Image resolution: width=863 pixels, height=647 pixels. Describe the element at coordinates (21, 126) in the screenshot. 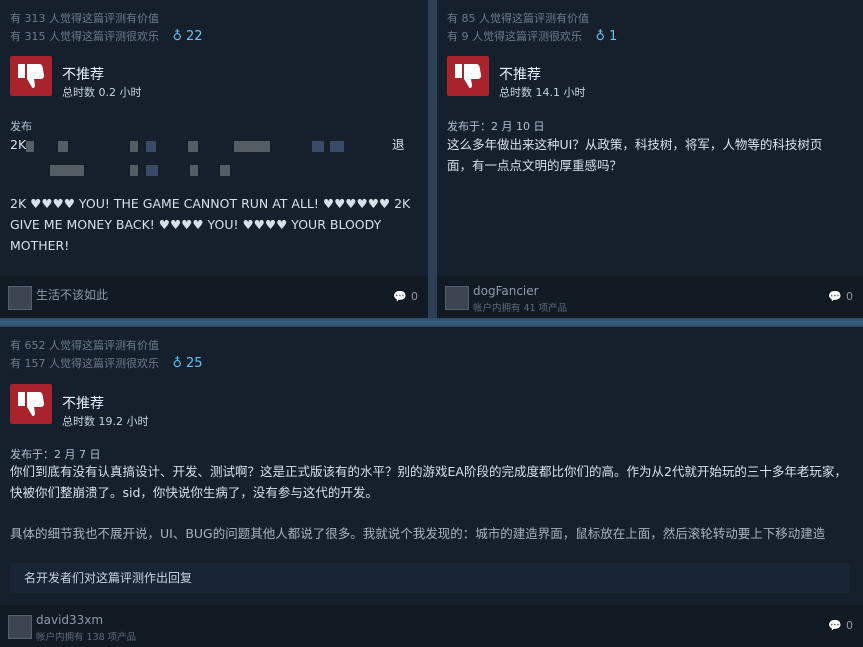

I see `posted-date: 发布` at that location.